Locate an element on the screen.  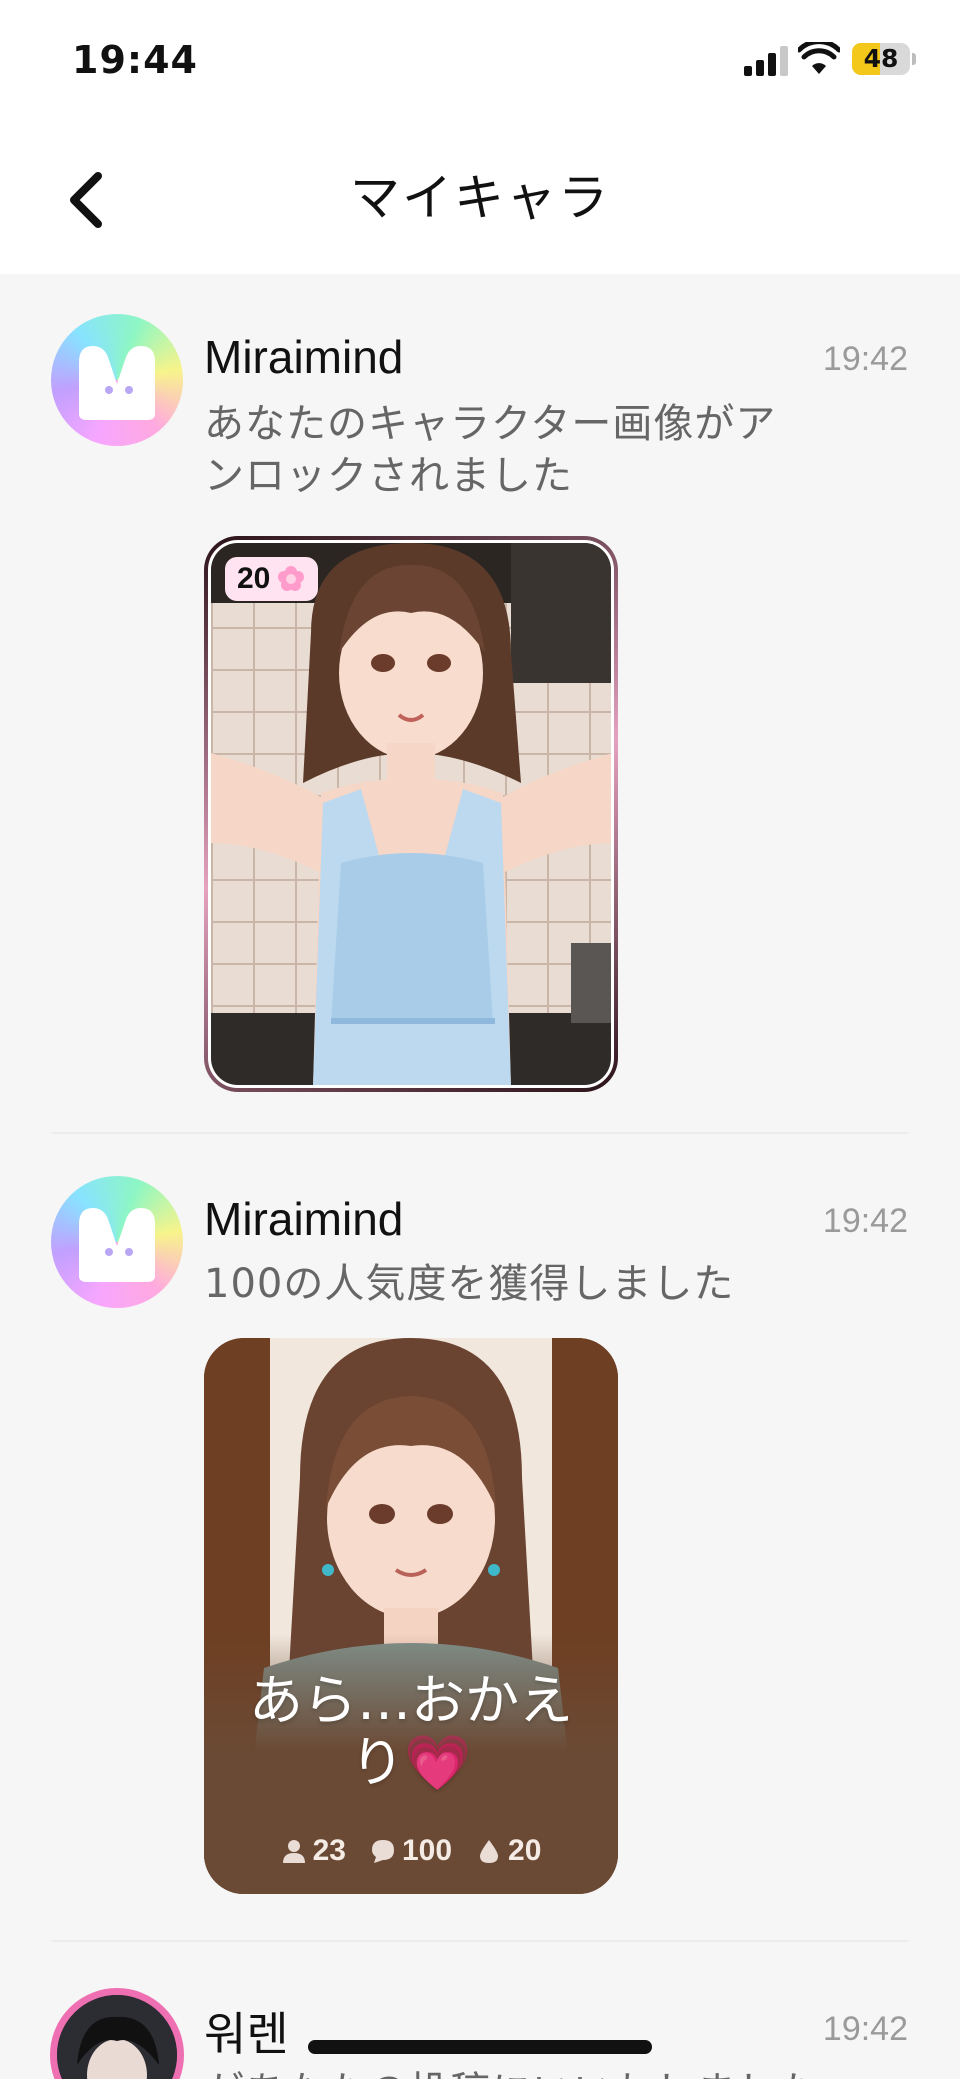
unlocked-character-image-card: 20 is located at coordinates (411, 814).